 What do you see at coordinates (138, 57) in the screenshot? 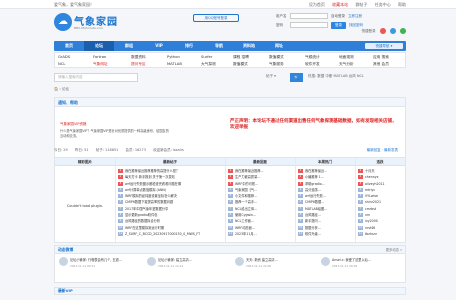
I see `subnav-item: 数据资料` at bounding box center [138, 57].